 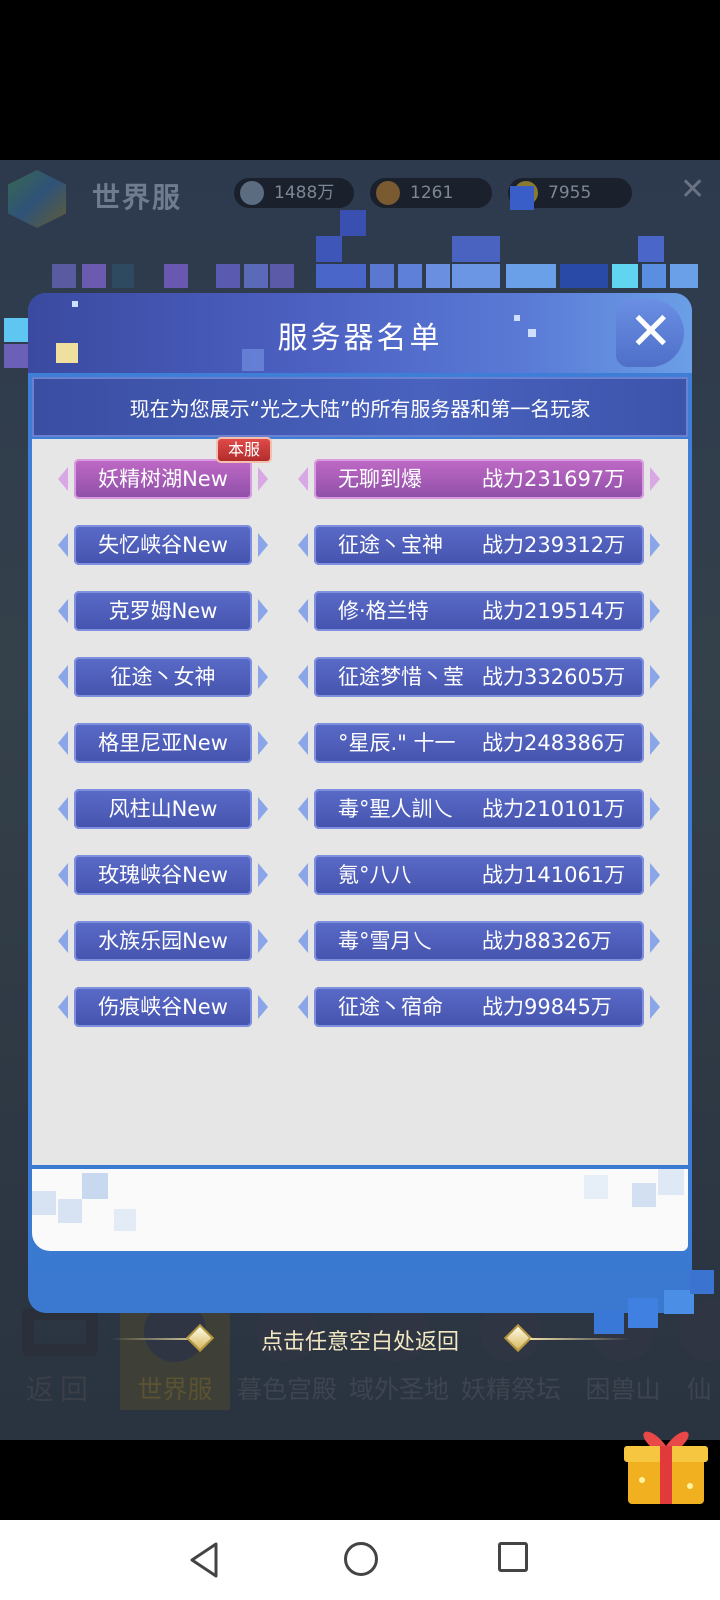 I want to click on top-player: 征途丶宝神 战力239312万, so click(x=480, y=545).